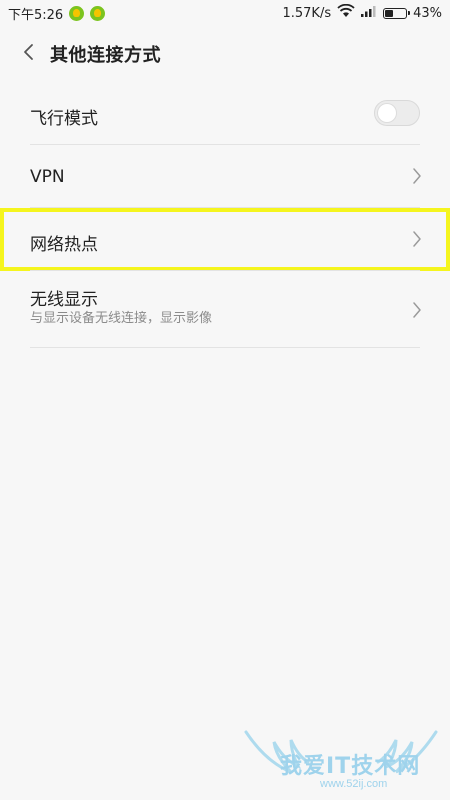 The width and height of the screenshot is (450, 800). What do you see at coordinates (225, 13) in the screenshot?
I see `status-bar: 下午5:26 1.57K/s 43%` at bounding box center [225, 13].